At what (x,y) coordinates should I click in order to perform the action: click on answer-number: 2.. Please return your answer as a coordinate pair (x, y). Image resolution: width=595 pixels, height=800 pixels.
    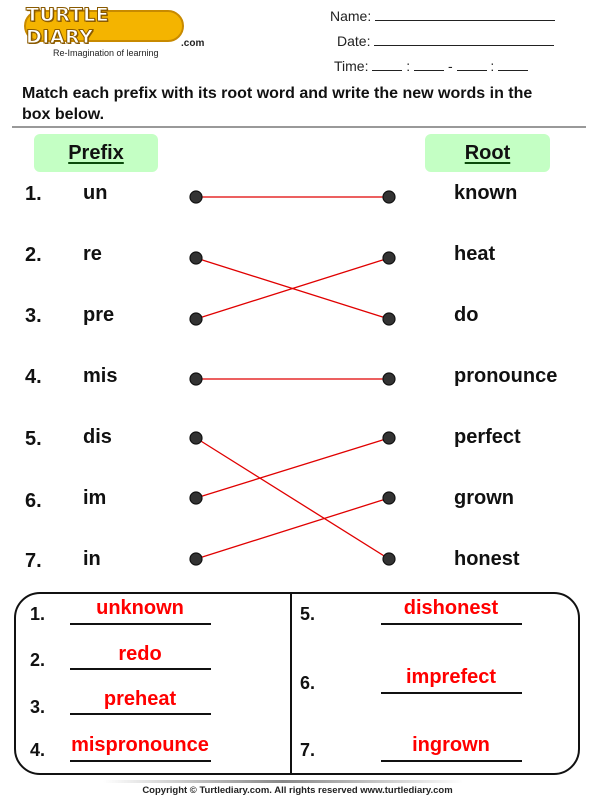
    Looking at the image, I should click on (38, 660).